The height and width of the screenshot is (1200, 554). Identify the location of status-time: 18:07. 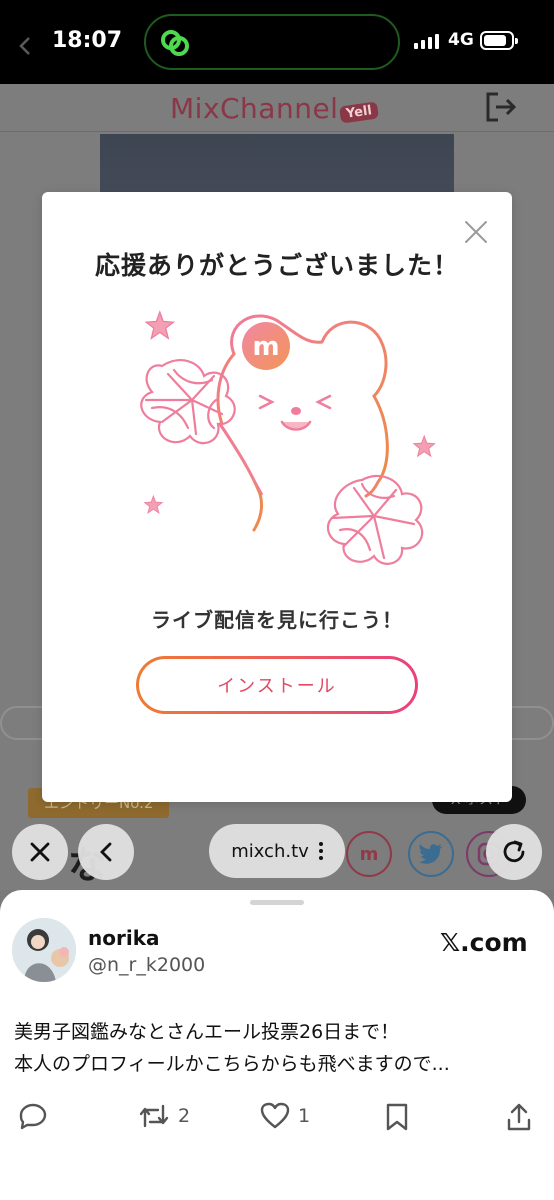
(87, 40).